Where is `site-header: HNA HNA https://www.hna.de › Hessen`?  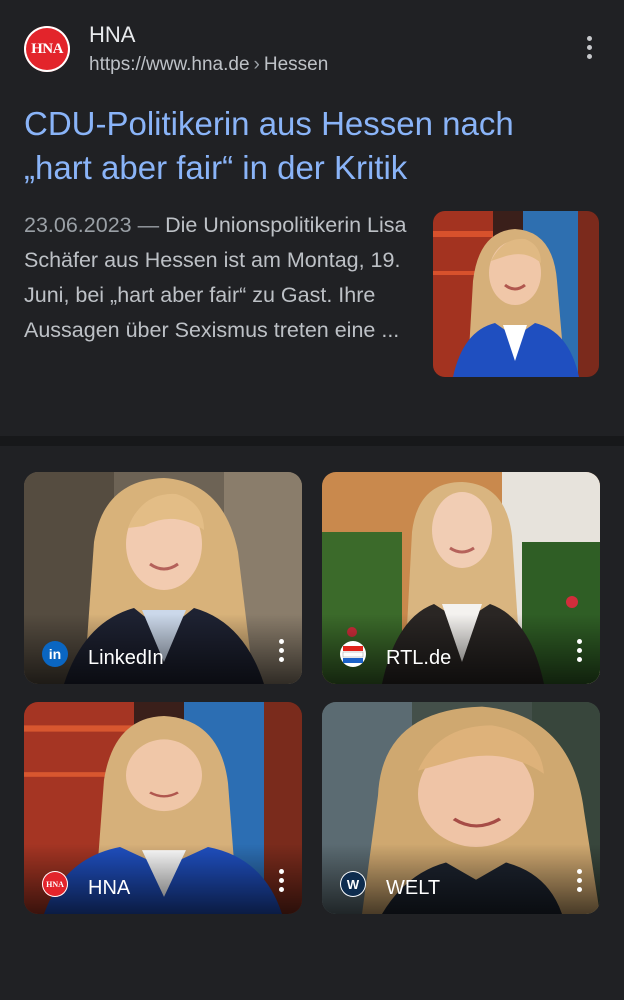
site-header: HNA HNA https://www.hna.de › Hessen is located at coordinates (312, 50).